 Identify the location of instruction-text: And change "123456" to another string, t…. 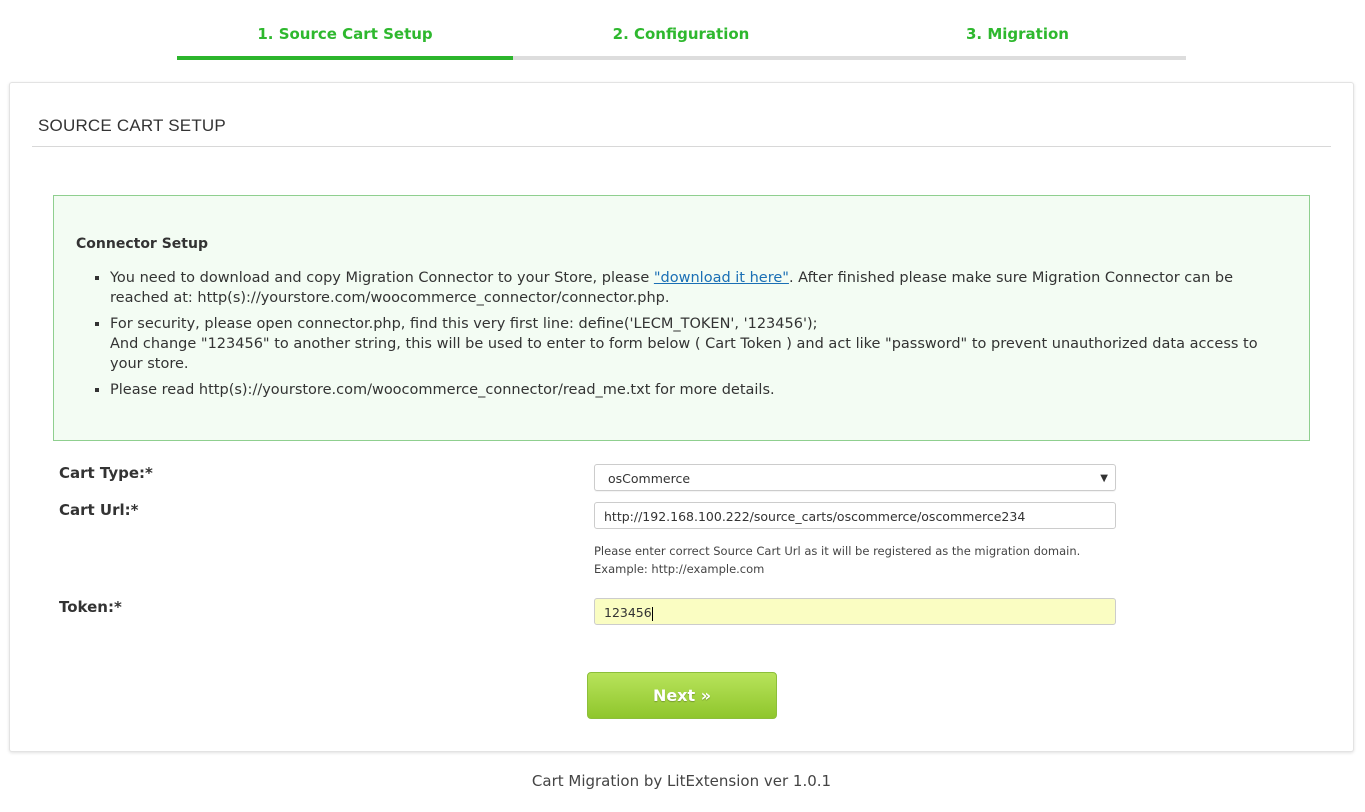
(684, 354).